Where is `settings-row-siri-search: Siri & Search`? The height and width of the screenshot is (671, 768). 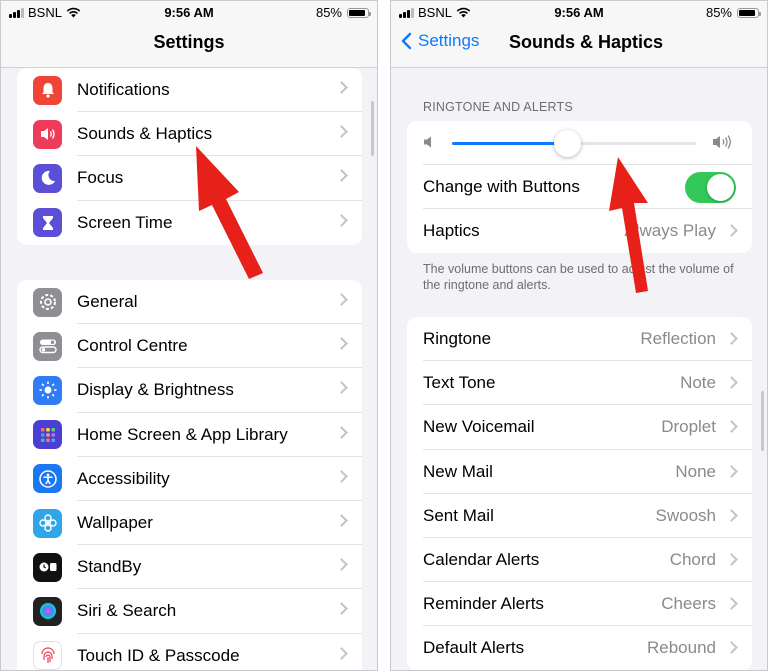 settings-row-siri-search: Siri & Search is located at coordinates (189, 611).